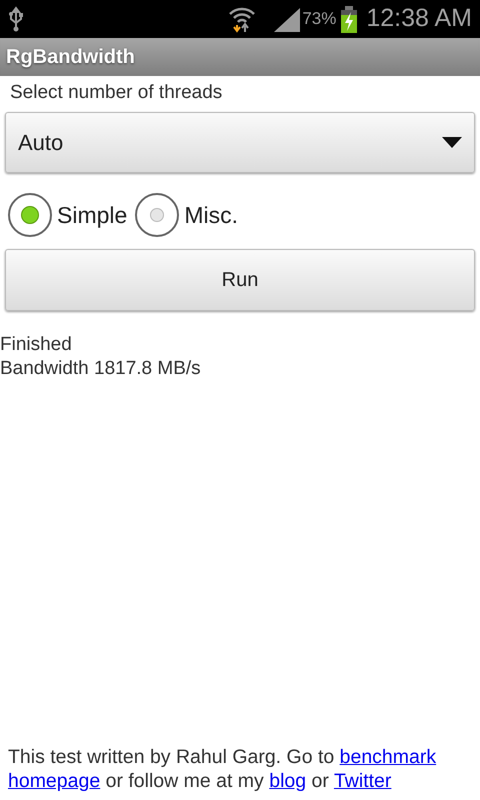 The height and width of the screenshot is (800, 480). I want to click on usb-icon, so click(16, 19).